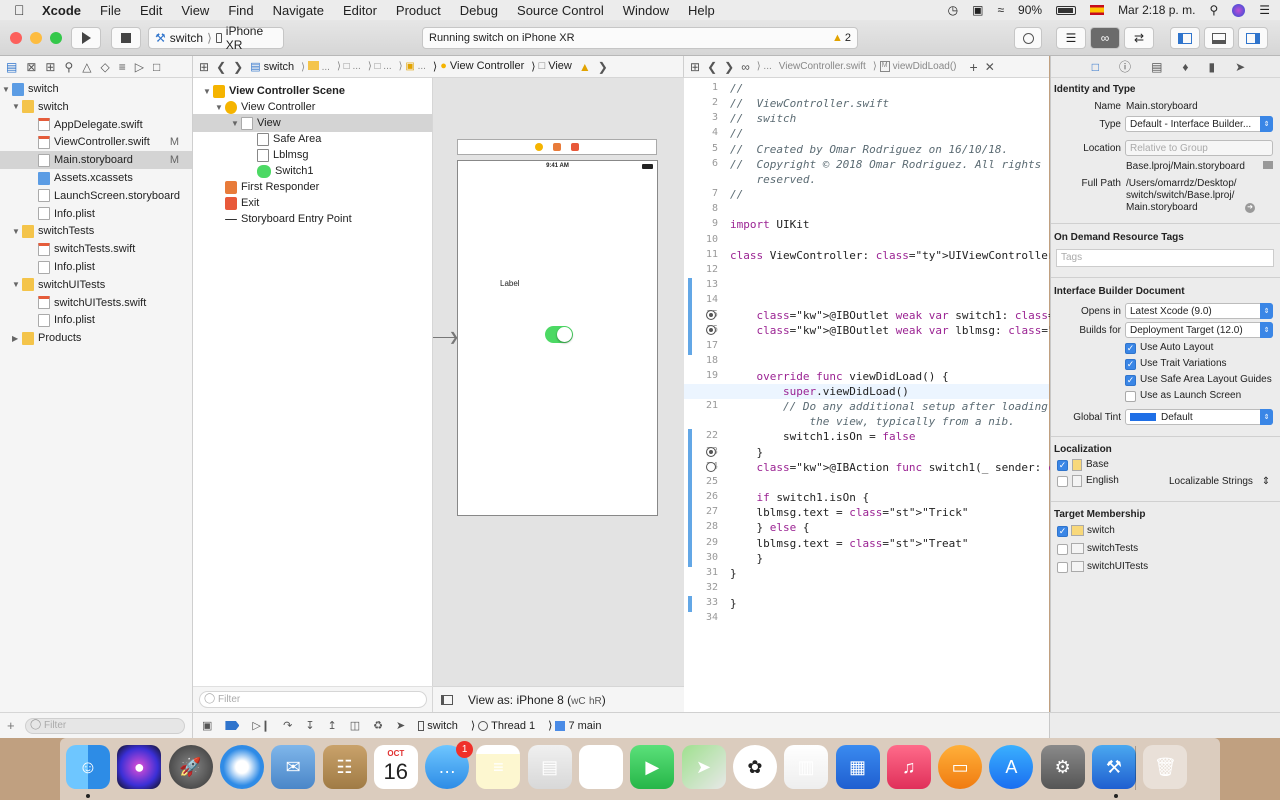  I want to click on facetime-icon: ▶, so click(652, 767).